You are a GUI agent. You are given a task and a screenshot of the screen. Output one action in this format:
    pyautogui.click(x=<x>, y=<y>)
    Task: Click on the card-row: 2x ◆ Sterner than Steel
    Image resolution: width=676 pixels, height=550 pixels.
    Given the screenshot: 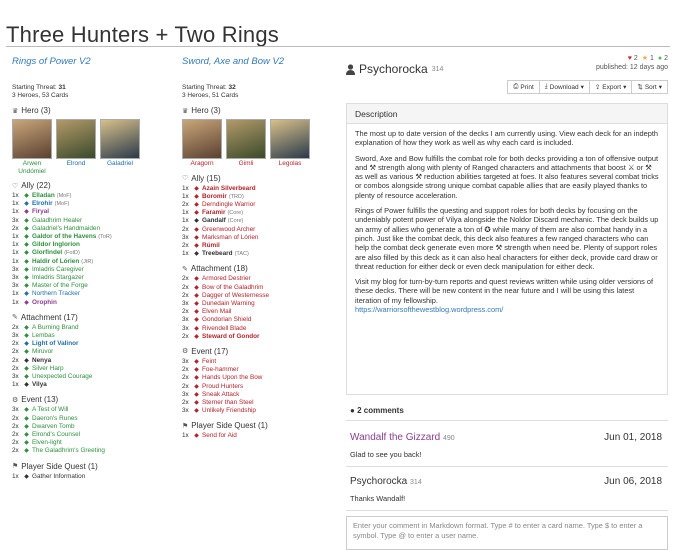 What is the action you would take?
    pyautogui.click(x=262, y=403)
    